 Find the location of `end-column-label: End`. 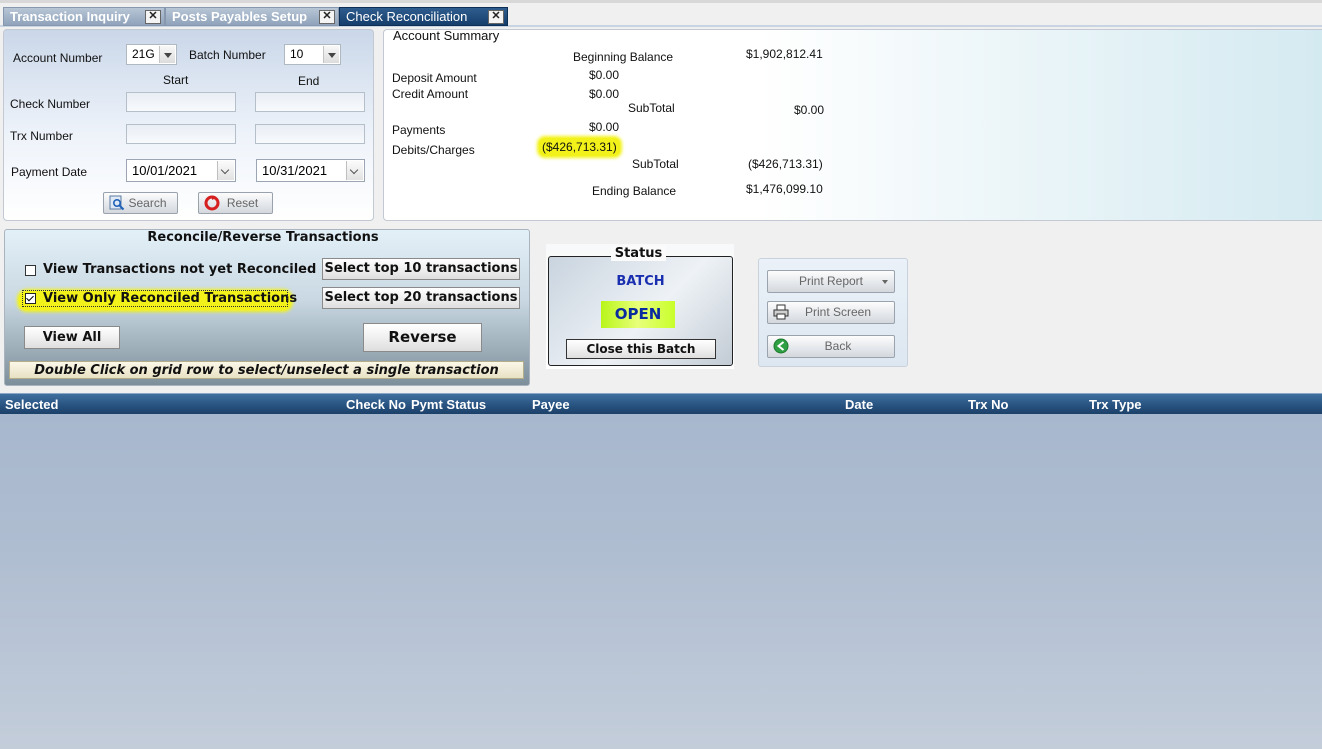

end-column-label: End is located at coordinates (309, 81).